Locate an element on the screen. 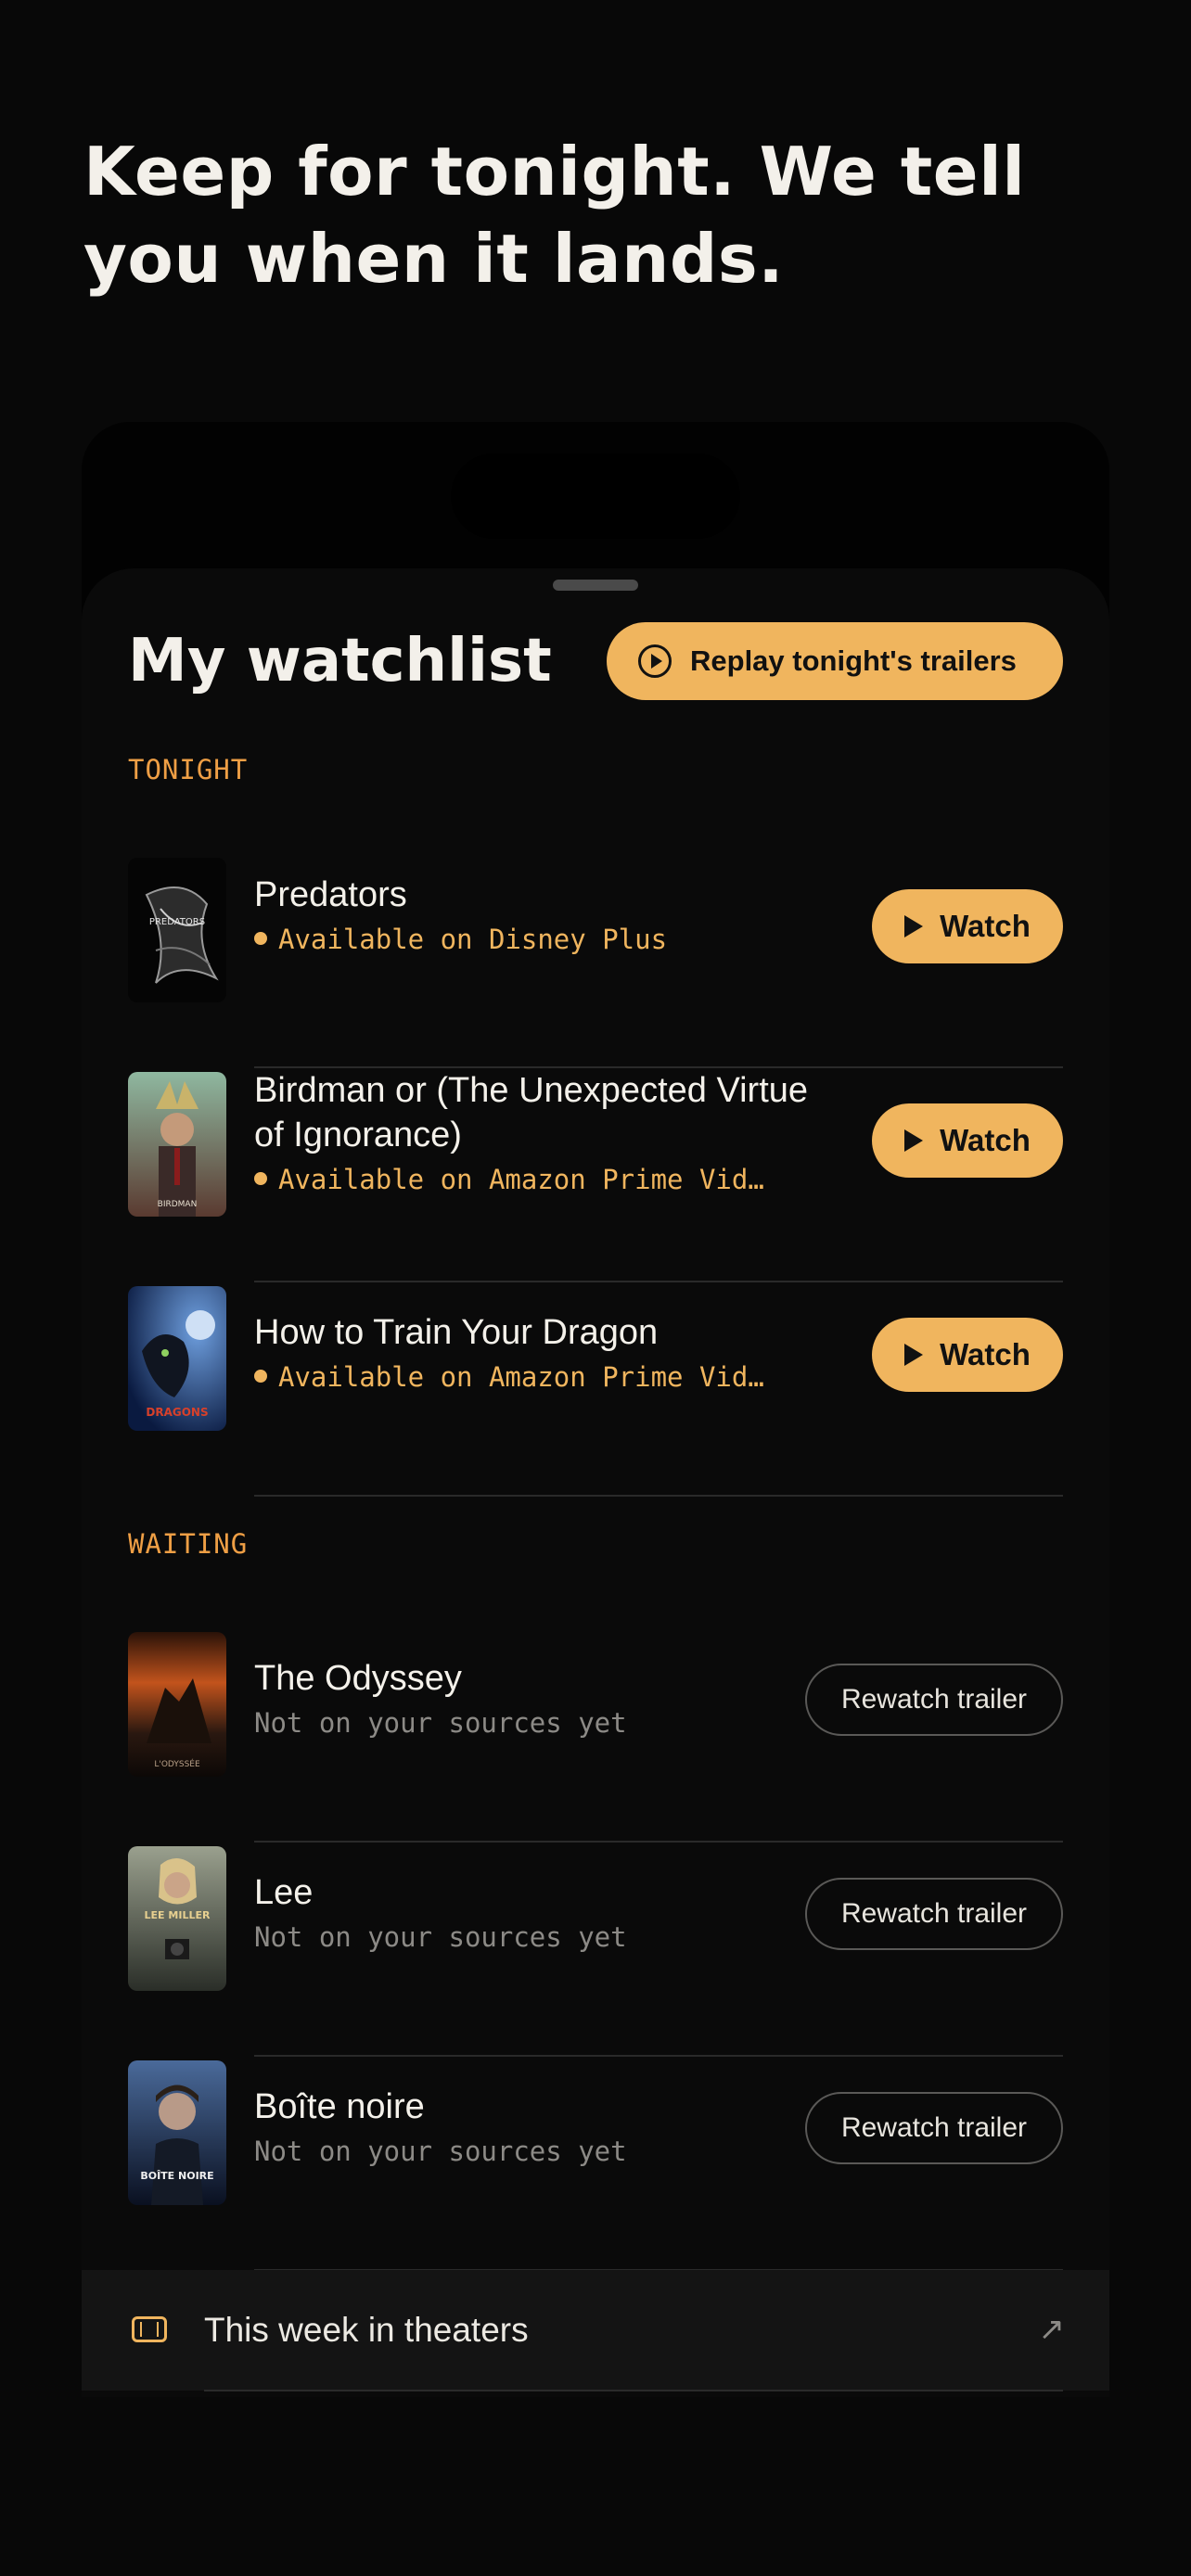 The width and height of the screenshot is (1191, 2576). poster-caption: LEE MILLER is located at coordinates (178, 1915).